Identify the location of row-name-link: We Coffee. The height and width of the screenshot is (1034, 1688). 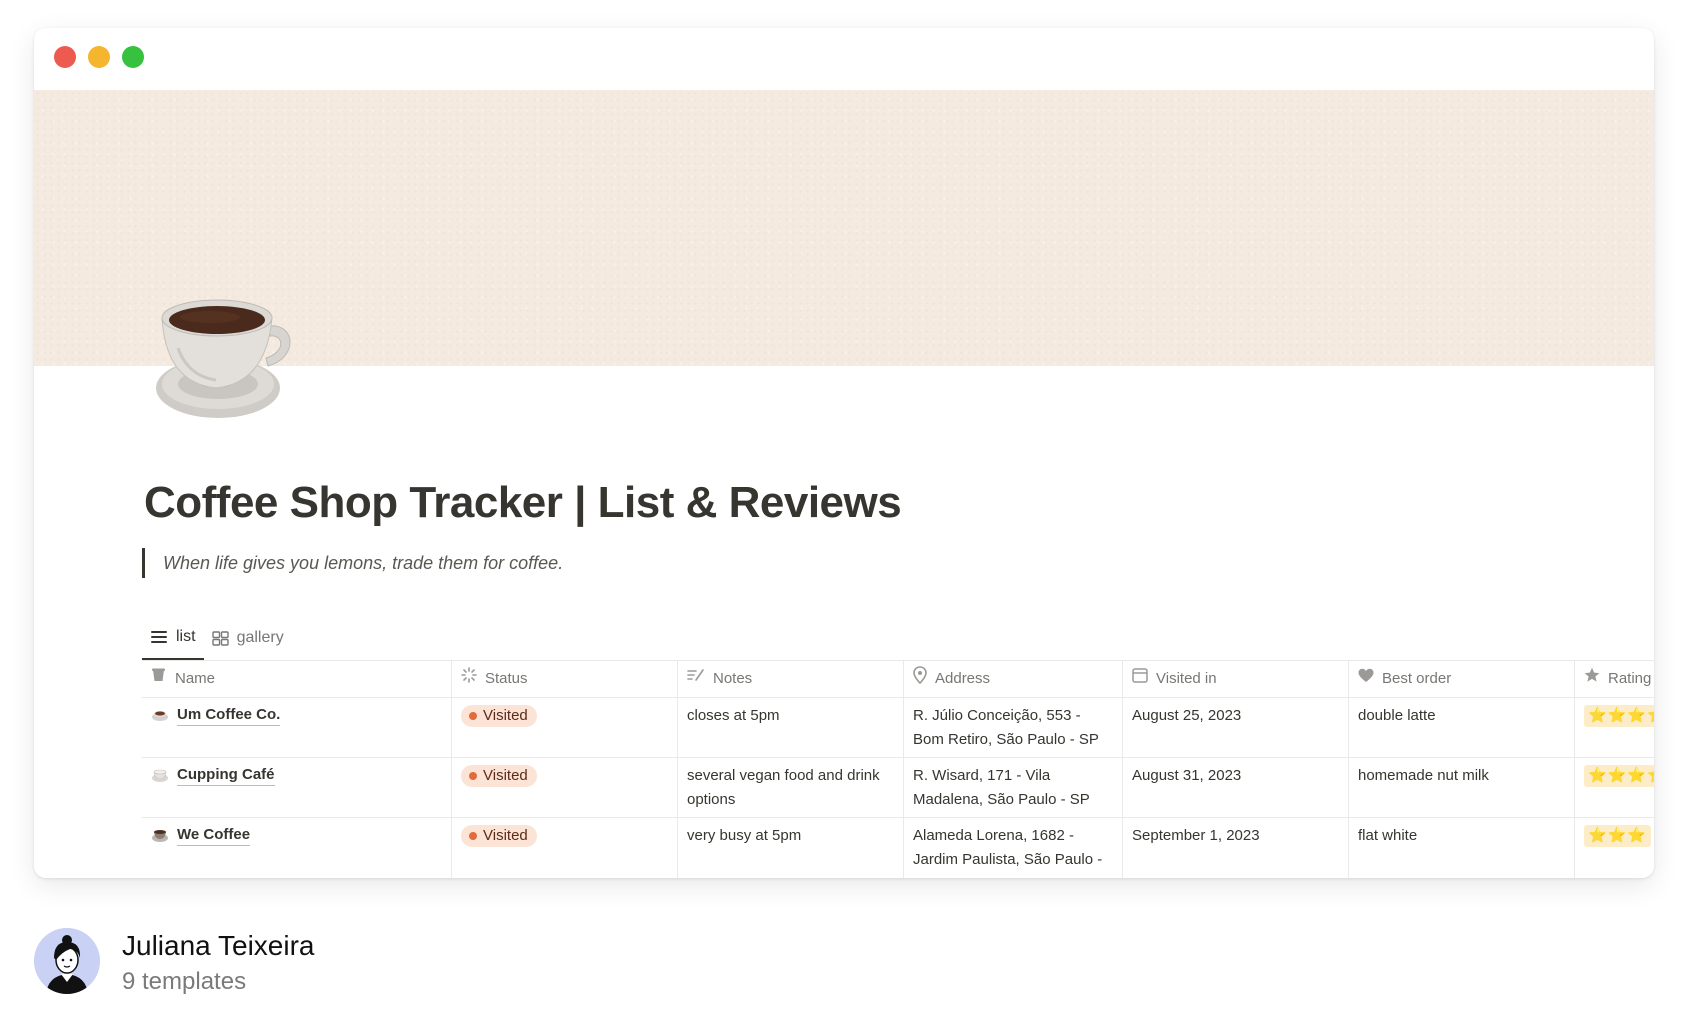
(214, 835).